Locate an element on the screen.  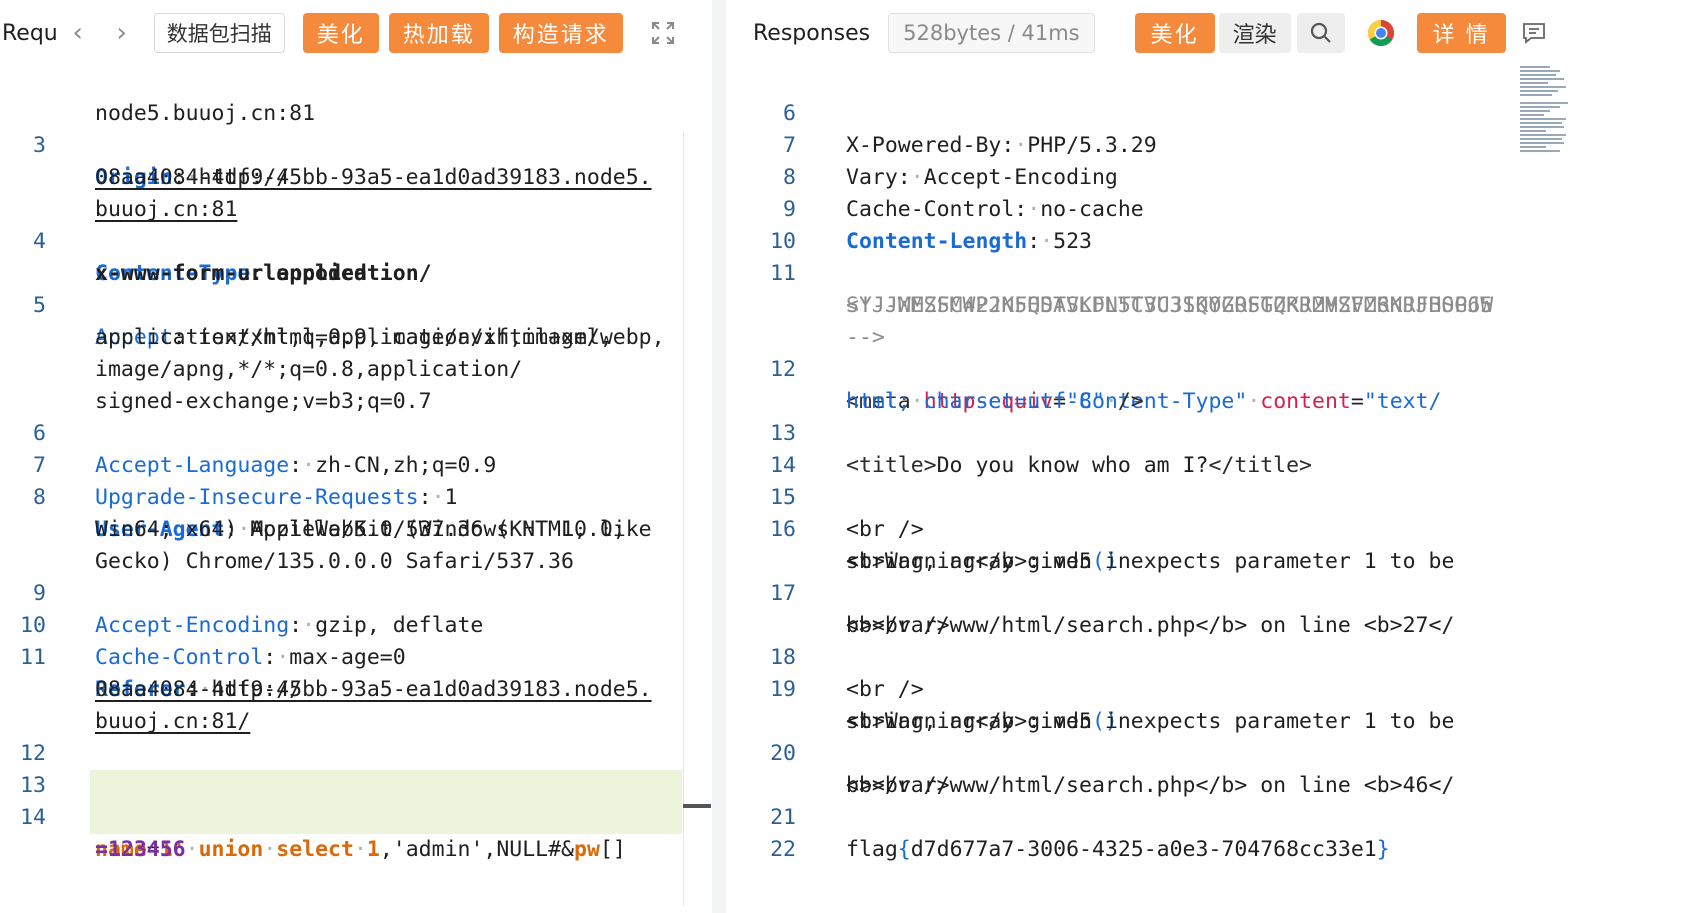
hot-load-button: 热加载 is located at coordinates (438, 33).